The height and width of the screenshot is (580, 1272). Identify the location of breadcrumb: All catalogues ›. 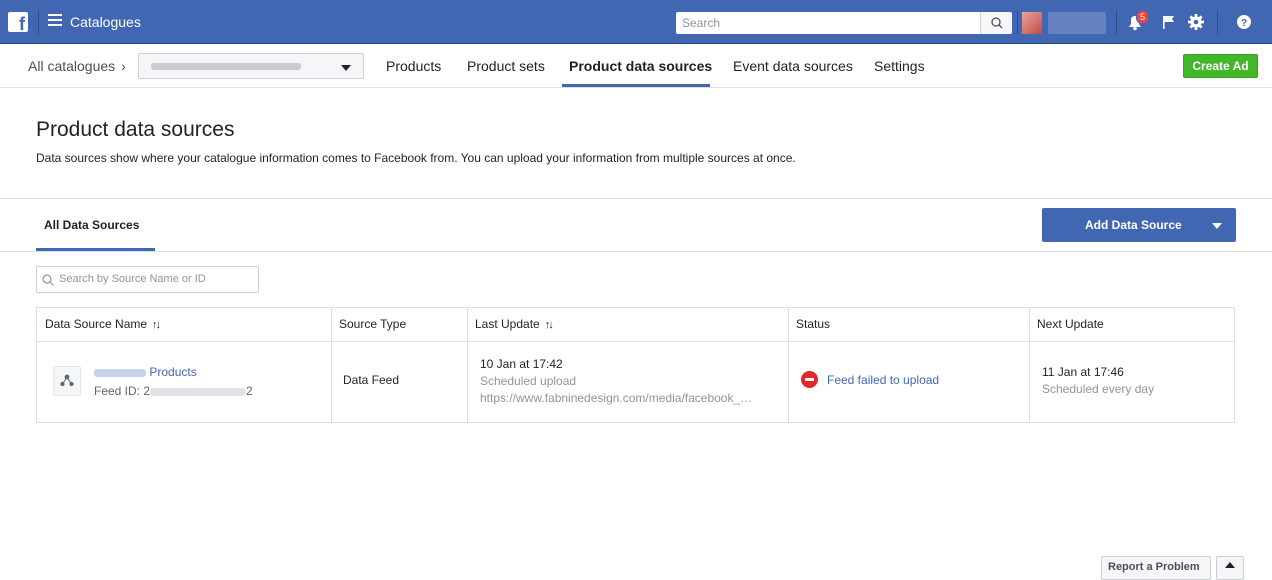
(77, 66).